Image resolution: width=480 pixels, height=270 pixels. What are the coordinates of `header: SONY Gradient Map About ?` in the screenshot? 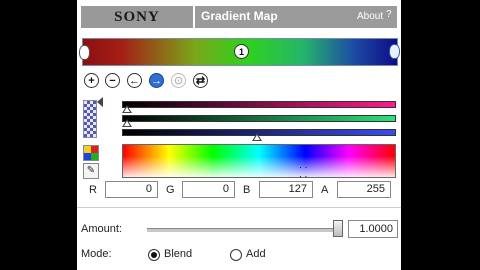 It's located at (239, 17).